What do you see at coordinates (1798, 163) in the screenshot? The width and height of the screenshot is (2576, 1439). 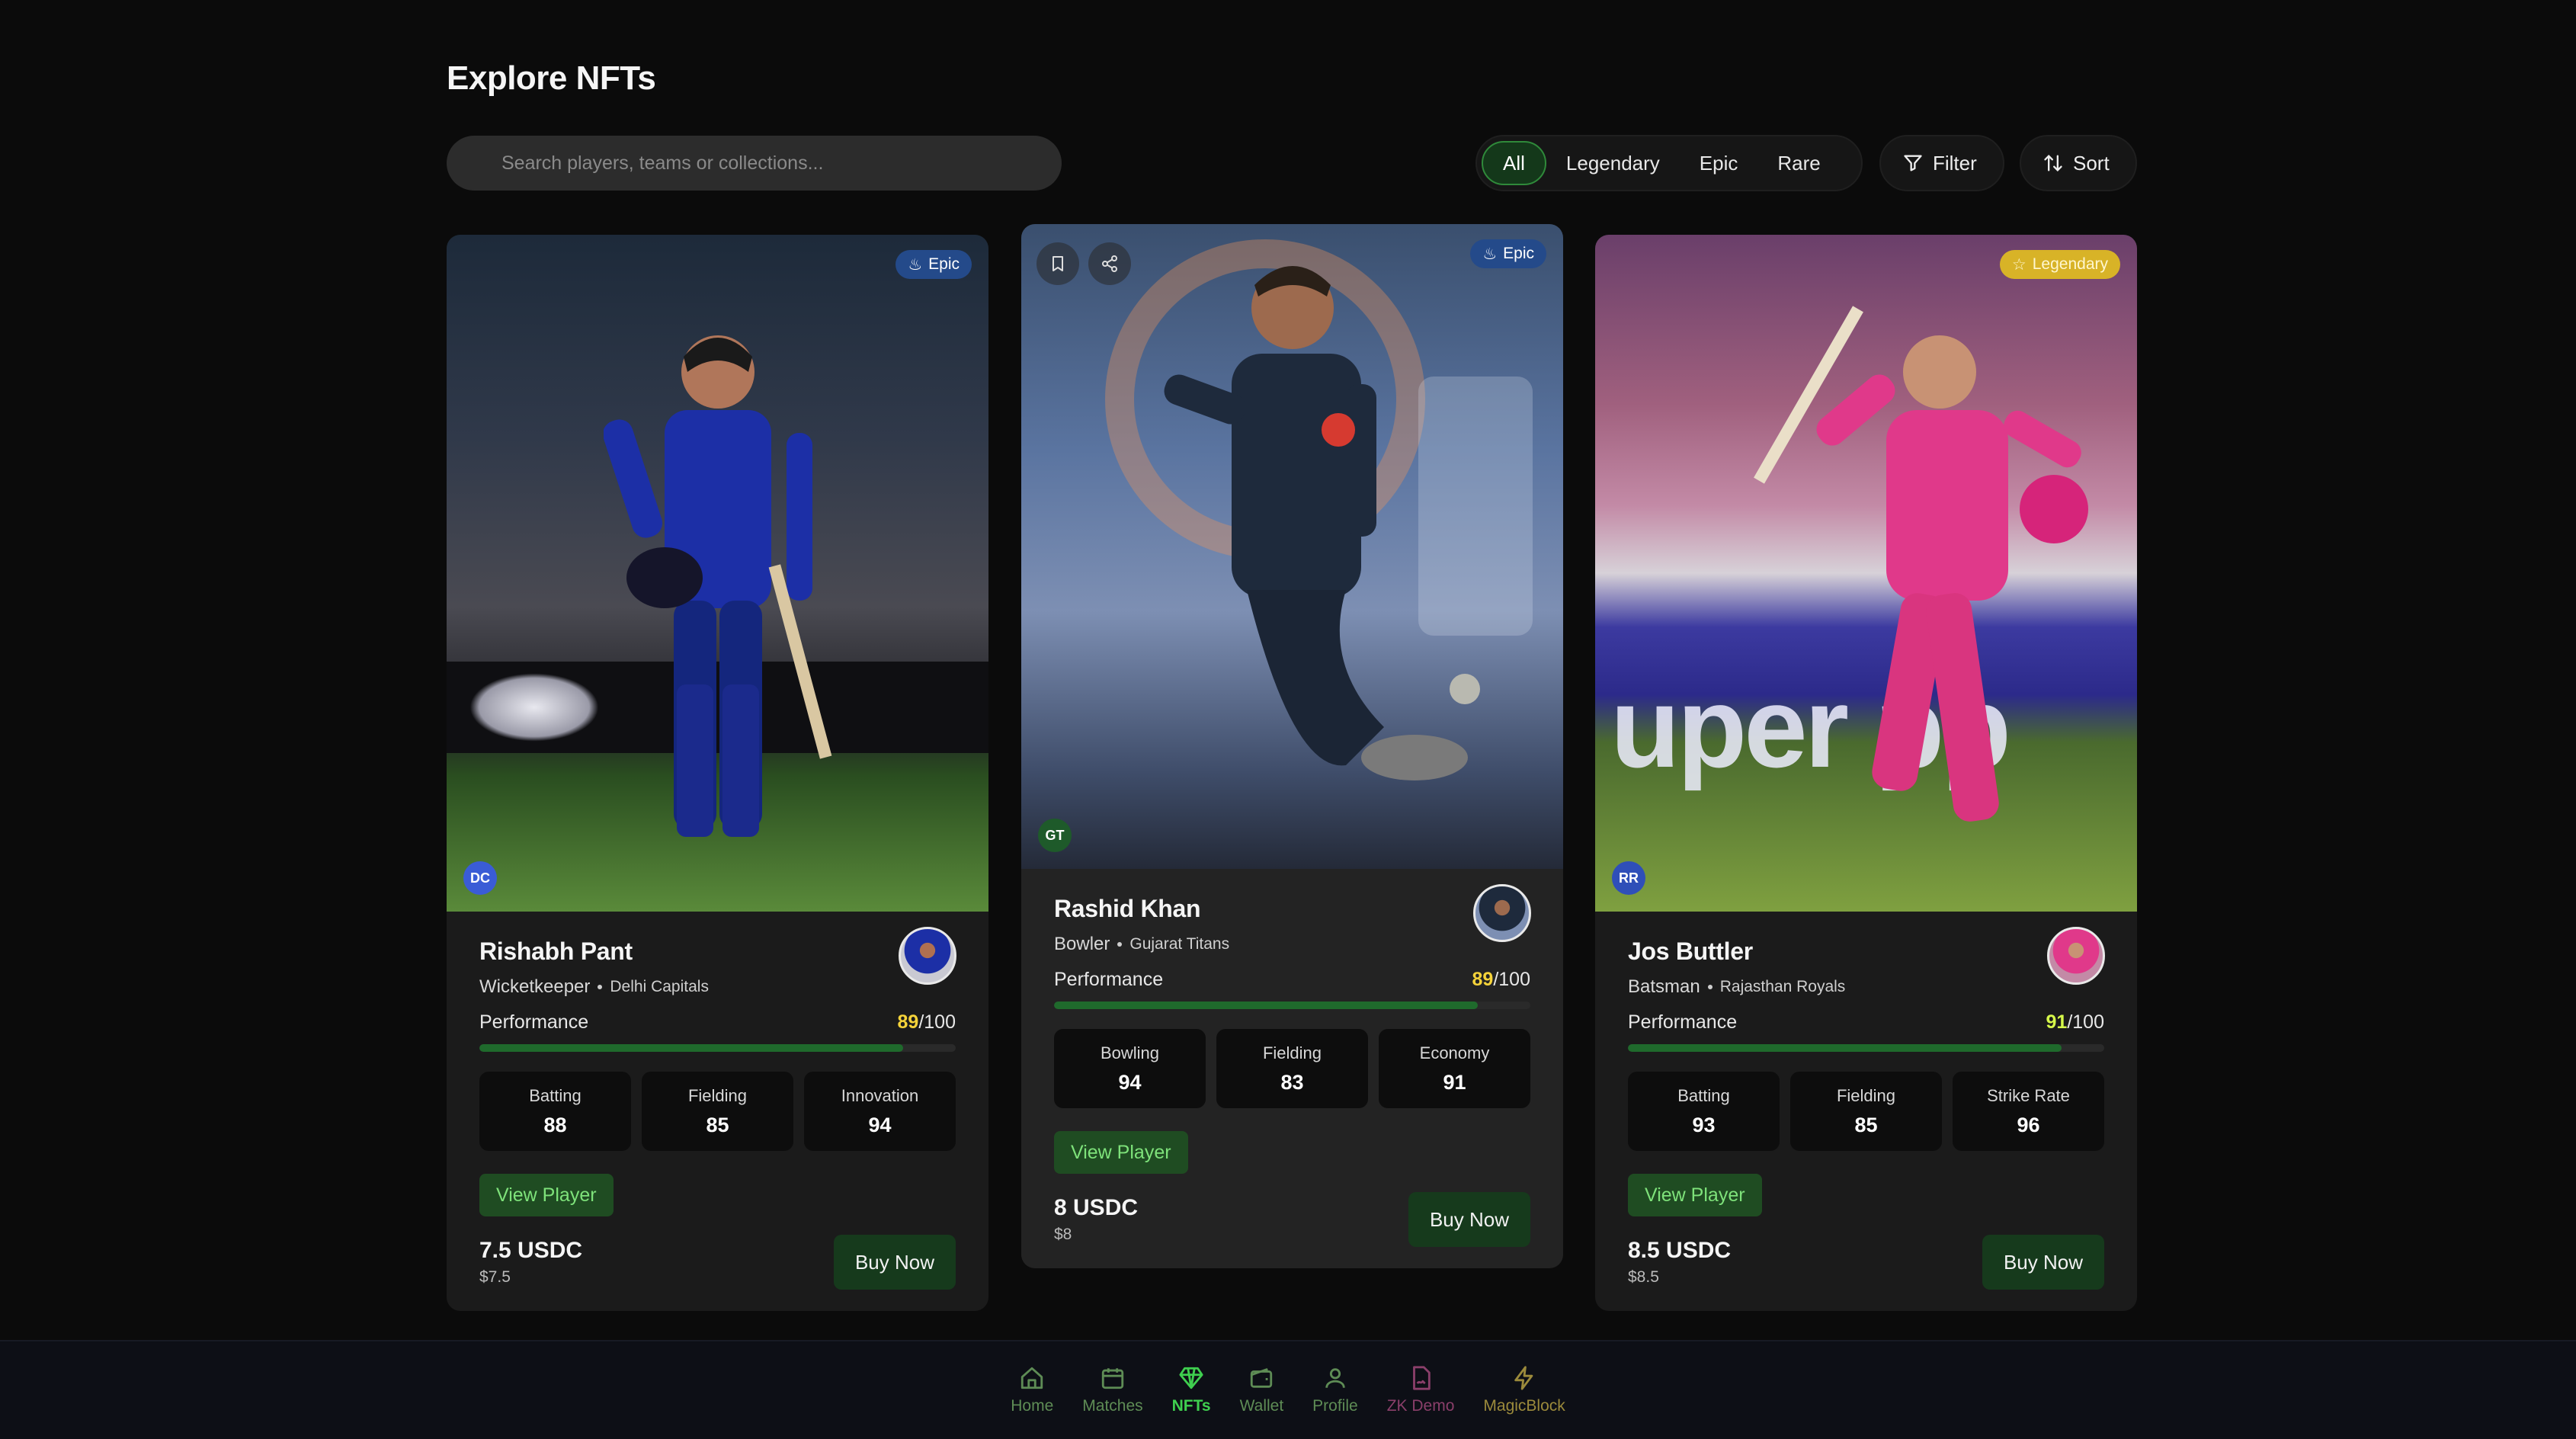 I see `tab-rare: Rare` at bounding box center [1798, 163].